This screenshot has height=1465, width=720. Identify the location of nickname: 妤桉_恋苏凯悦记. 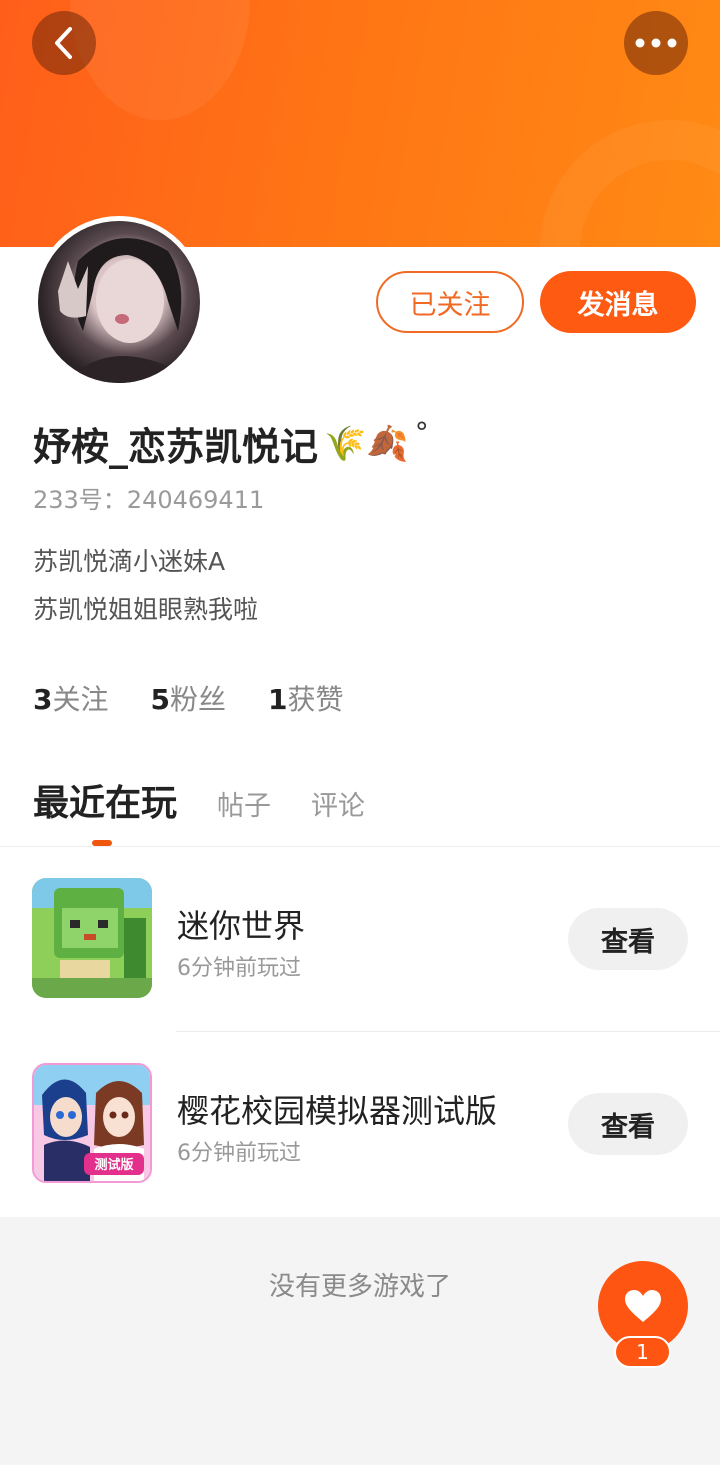
(176, 447).